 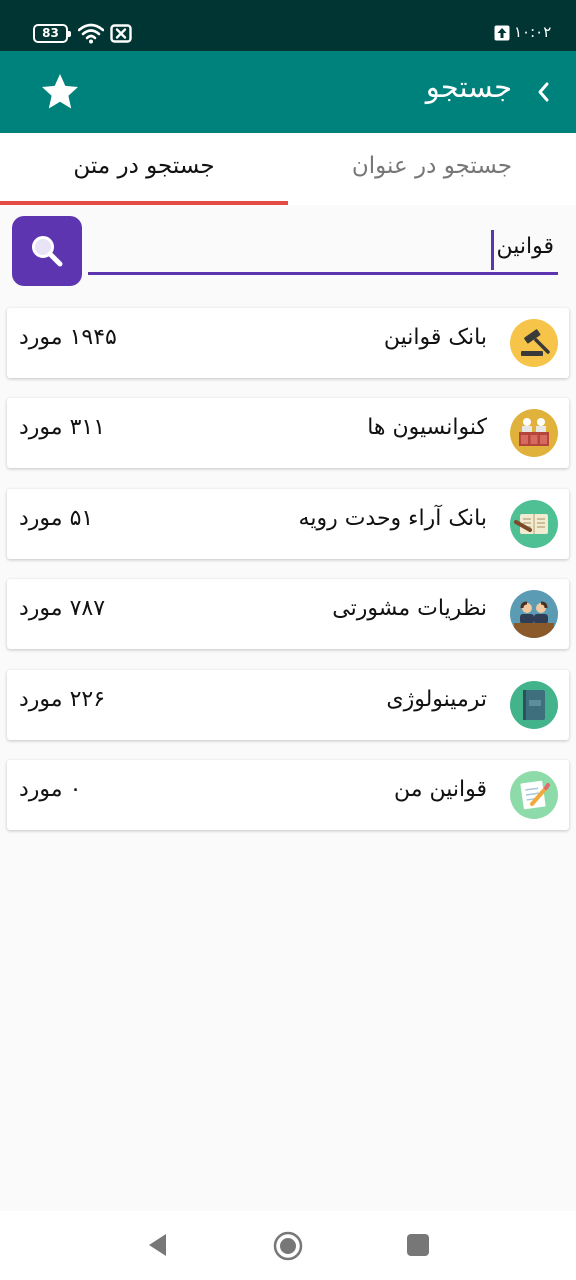 What do you see at coordinates (158, 1245) in the screenshot?
I see `nav-back-icon` at bounding box center [158, 1245].